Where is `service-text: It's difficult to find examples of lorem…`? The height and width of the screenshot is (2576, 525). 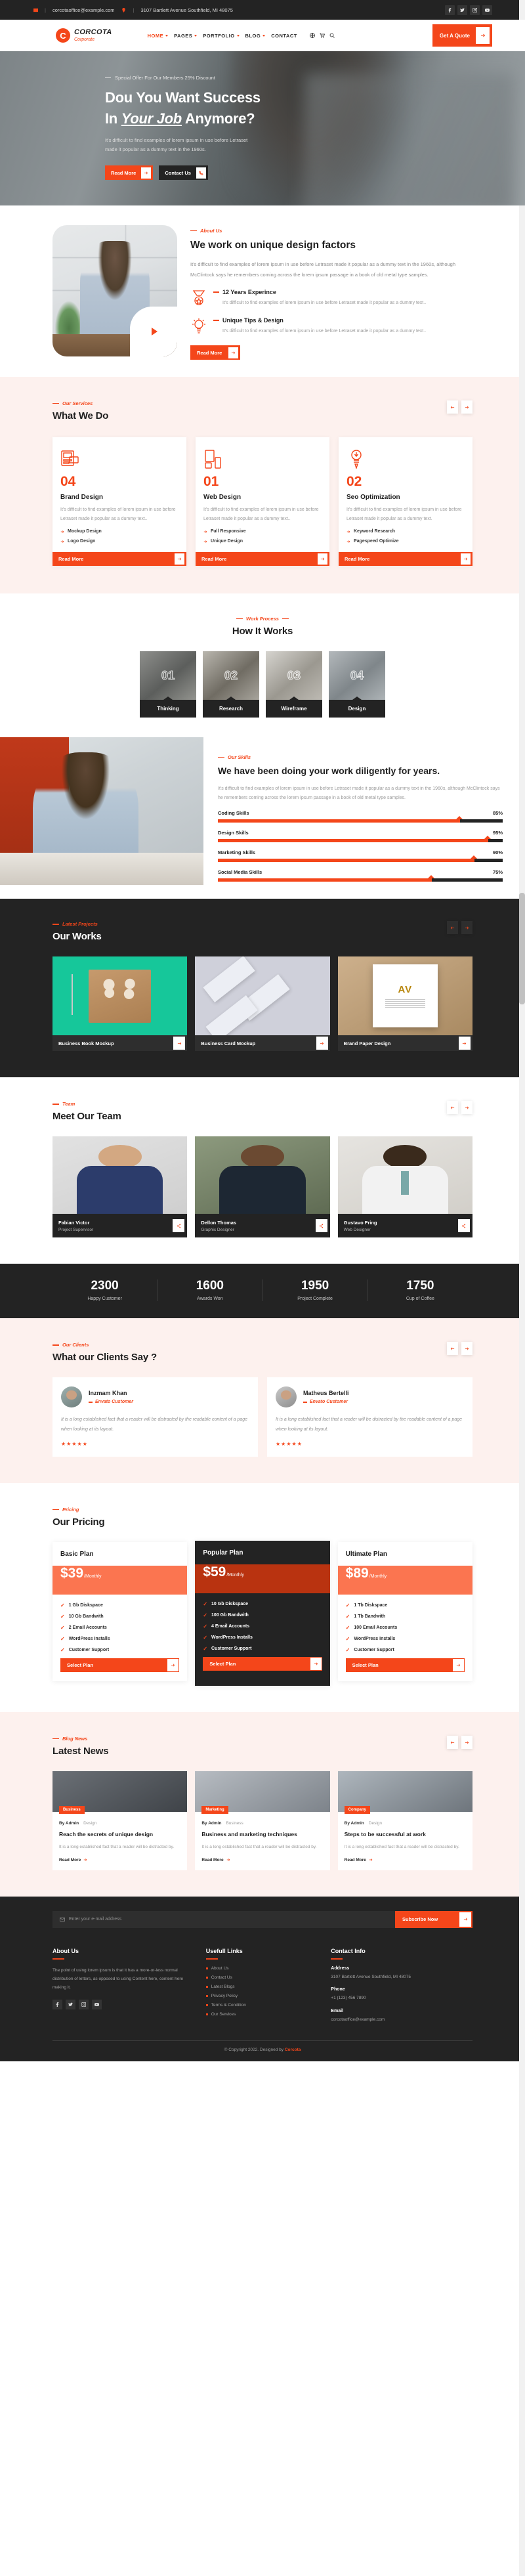
service-text: It's difficult to find examples of lorem… is located at coordinates (261, 514).